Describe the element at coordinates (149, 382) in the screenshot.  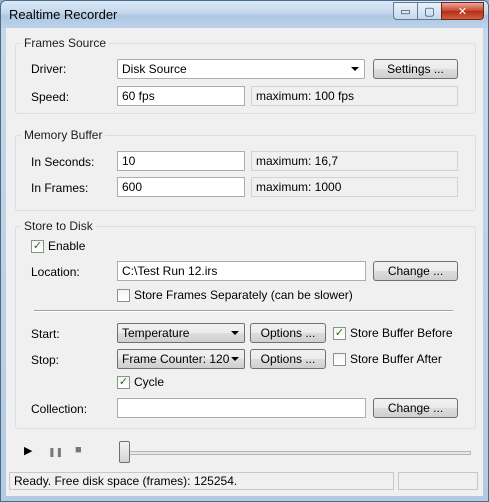
I see `cycle-label: Cycle` at that location.